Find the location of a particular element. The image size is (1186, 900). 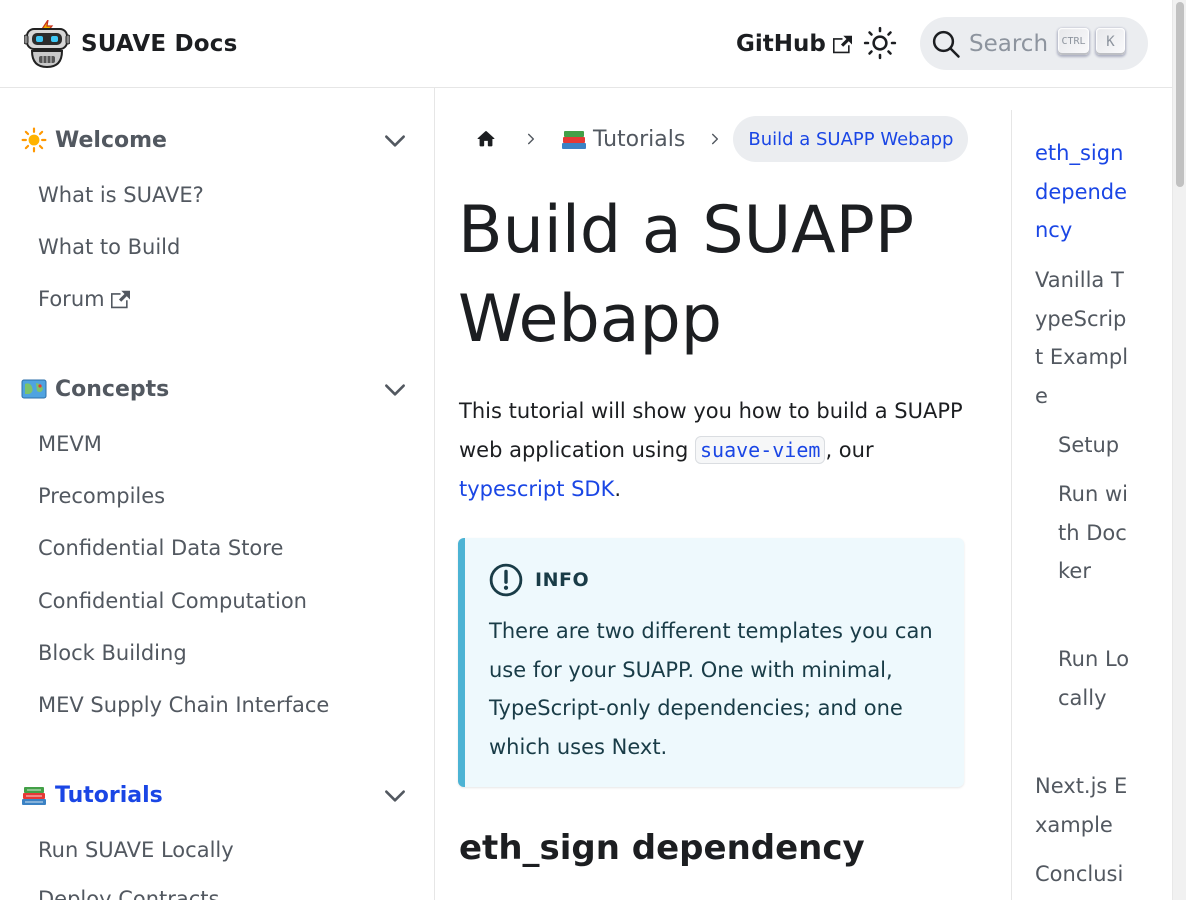

toc-link-run-with-docker: Run with Docker is located at coordinates (1094, 533).